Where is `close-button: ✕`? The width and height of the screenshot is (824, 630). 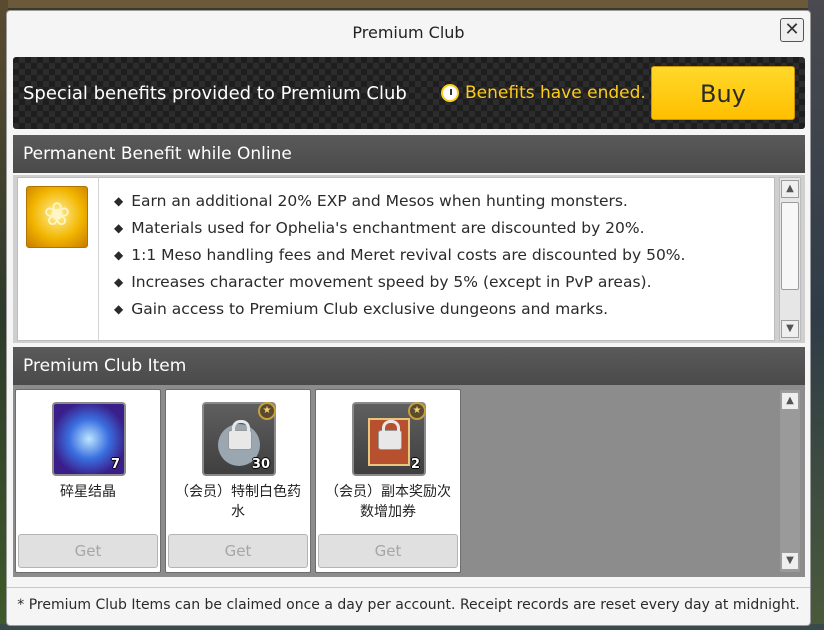 close-button: ✕ is located at coordinates (792, 30).